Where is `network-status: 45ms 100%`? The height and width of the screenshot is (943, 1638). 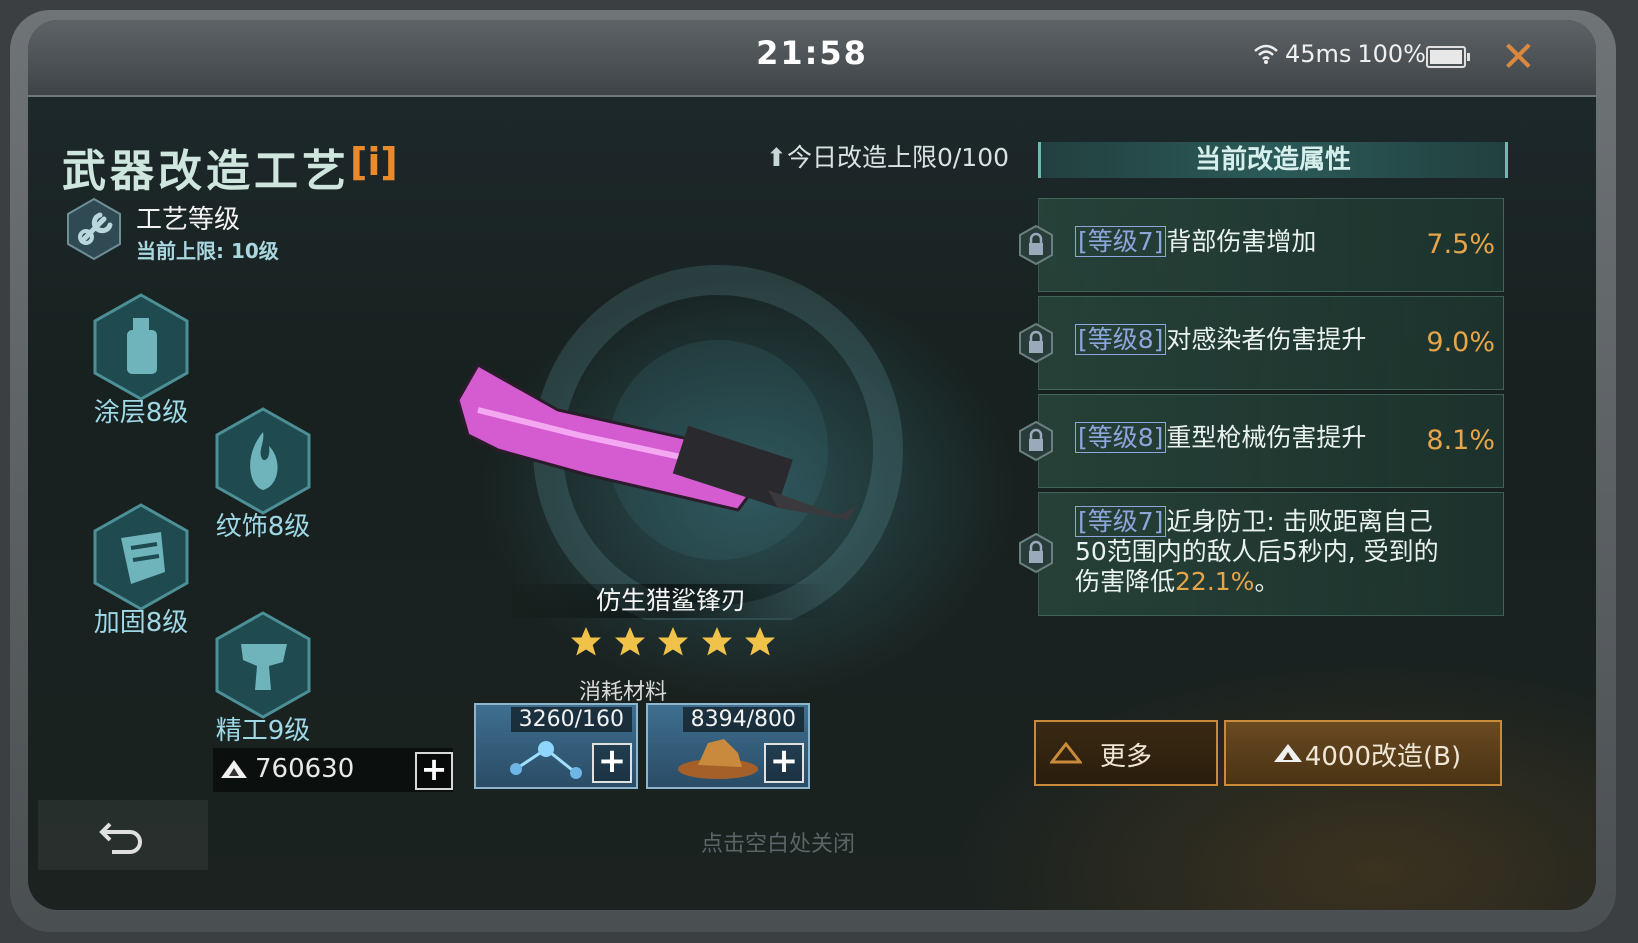
network-status: 45ms 100% is located at coordinates (1339, 54).